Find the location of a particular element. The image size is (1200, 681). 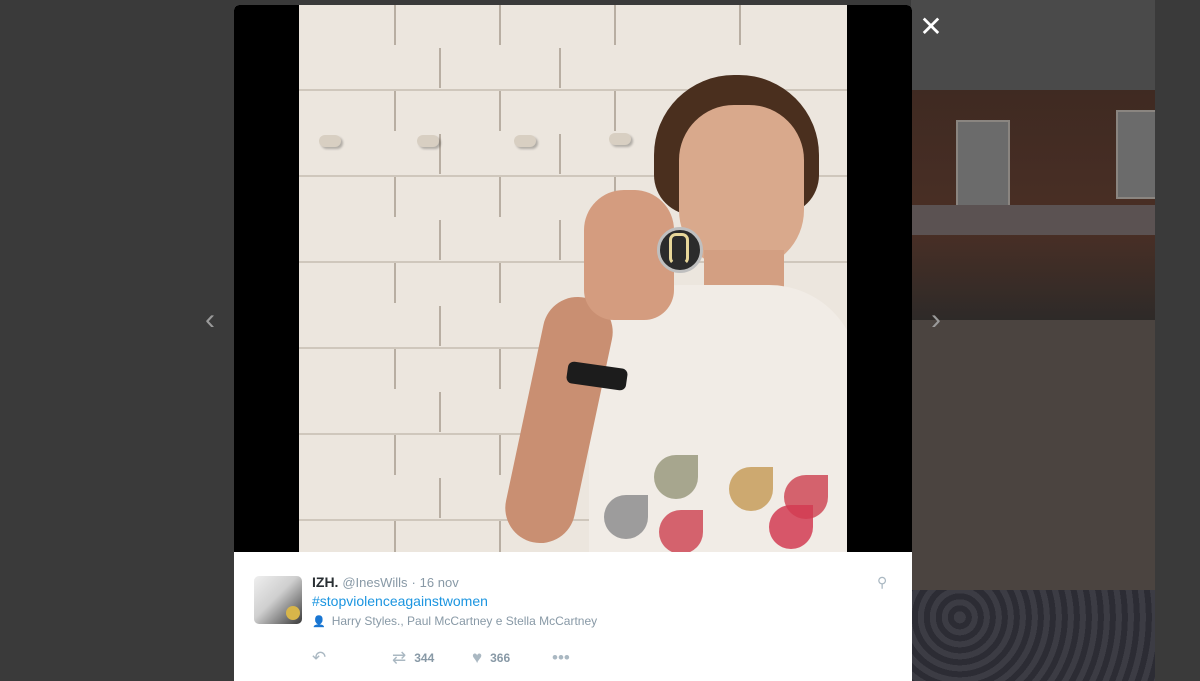

reply-button: ↶ is located at coordinates (319, 658).